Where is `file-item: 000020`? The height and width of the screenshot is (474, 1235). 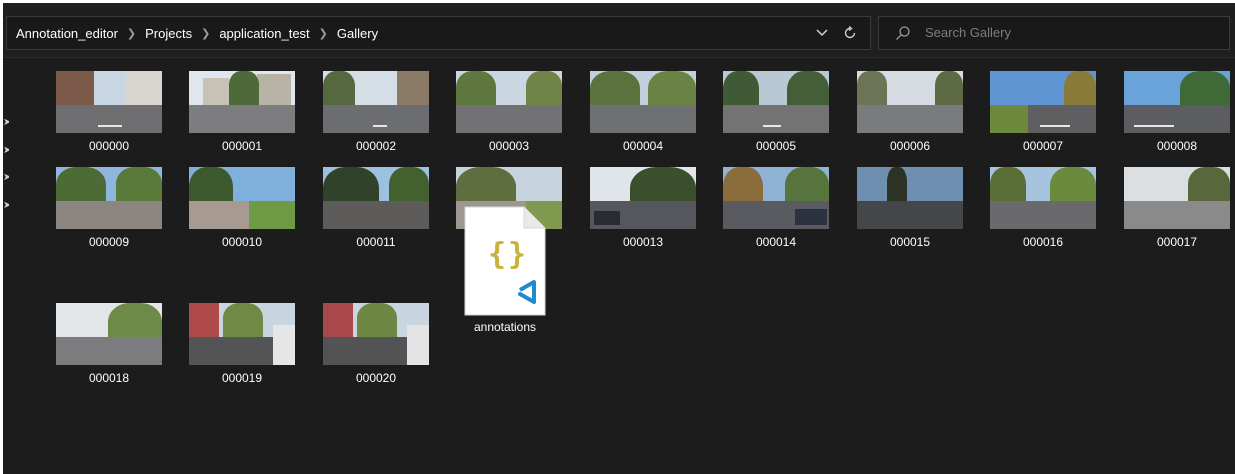 file-item: 000020 is located at coordinates (376, 348).